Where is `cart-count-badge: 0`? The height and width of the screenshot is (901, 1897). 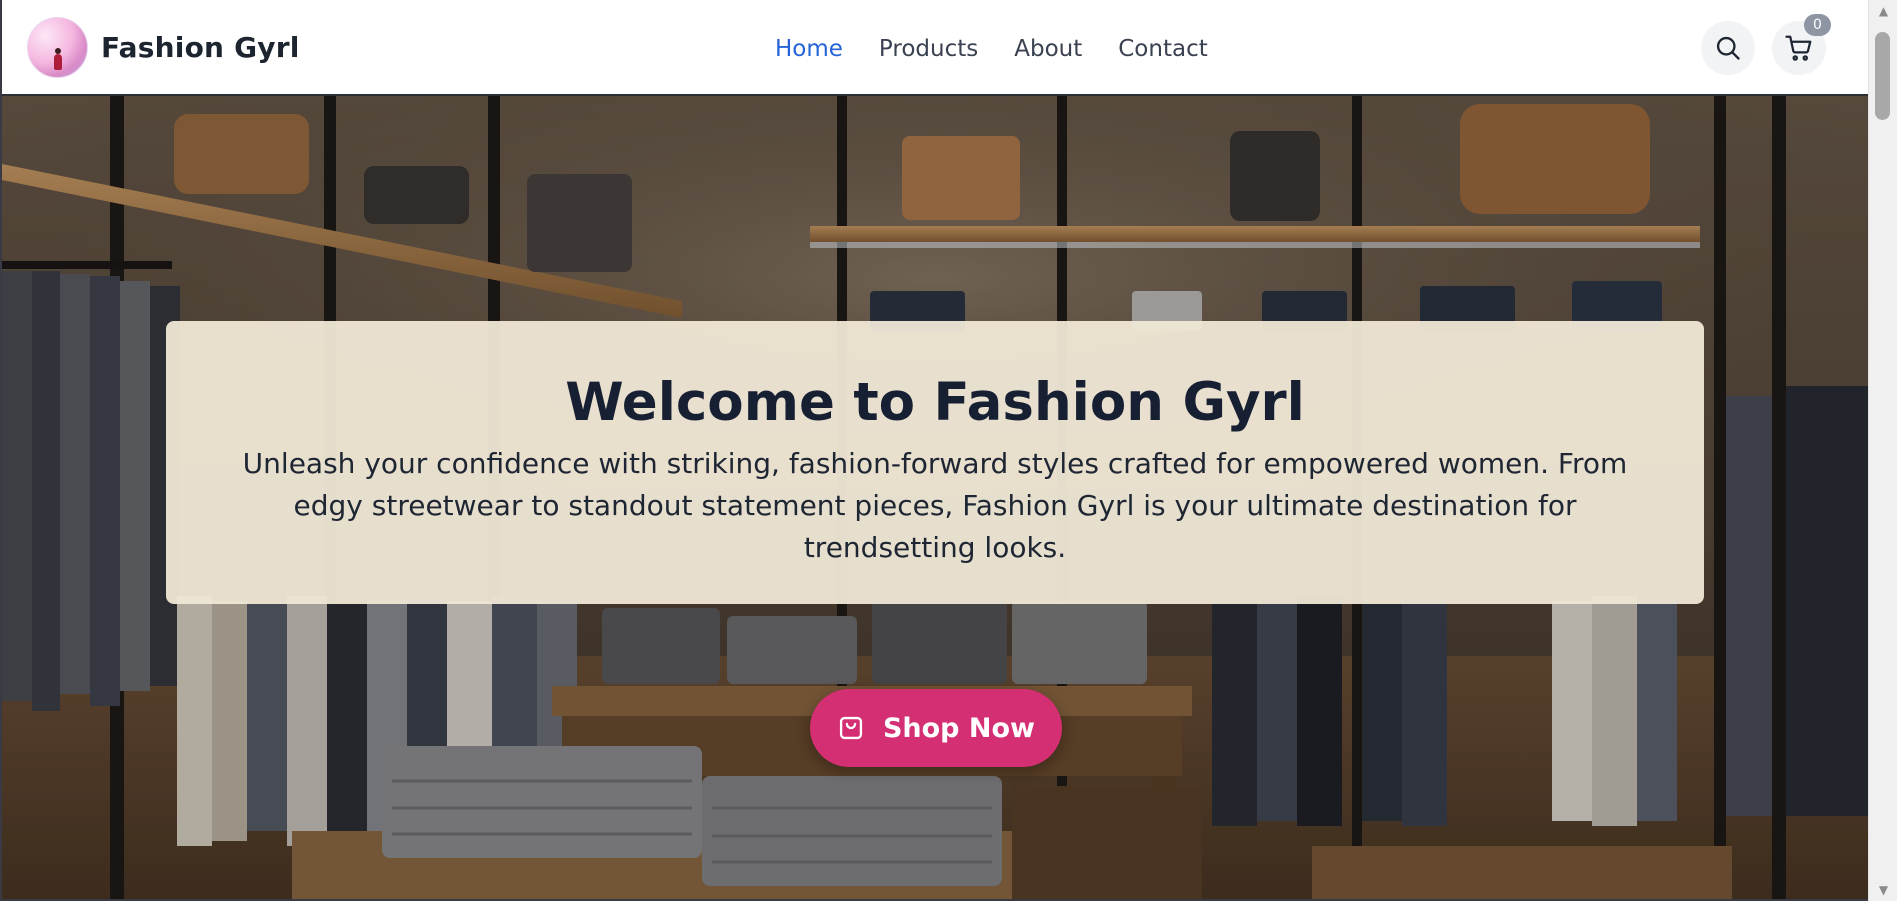
cart-count-badge: 0 is located at coordinates (1817, 25).